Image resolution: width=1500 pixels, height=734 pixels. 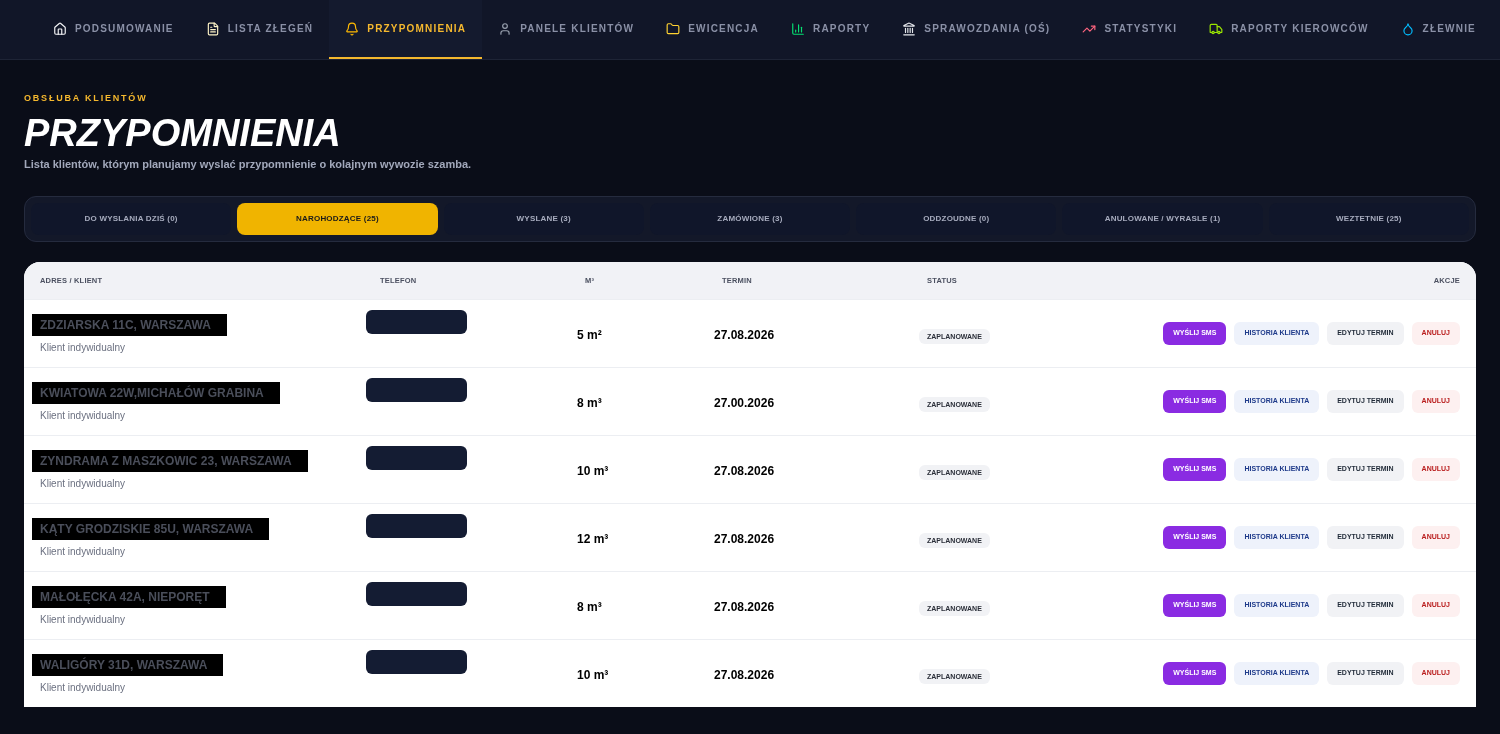 What do you see at coordinates (352, 28) in the screenshot?
I see `bell-icon` at bounding box center [352, 28].